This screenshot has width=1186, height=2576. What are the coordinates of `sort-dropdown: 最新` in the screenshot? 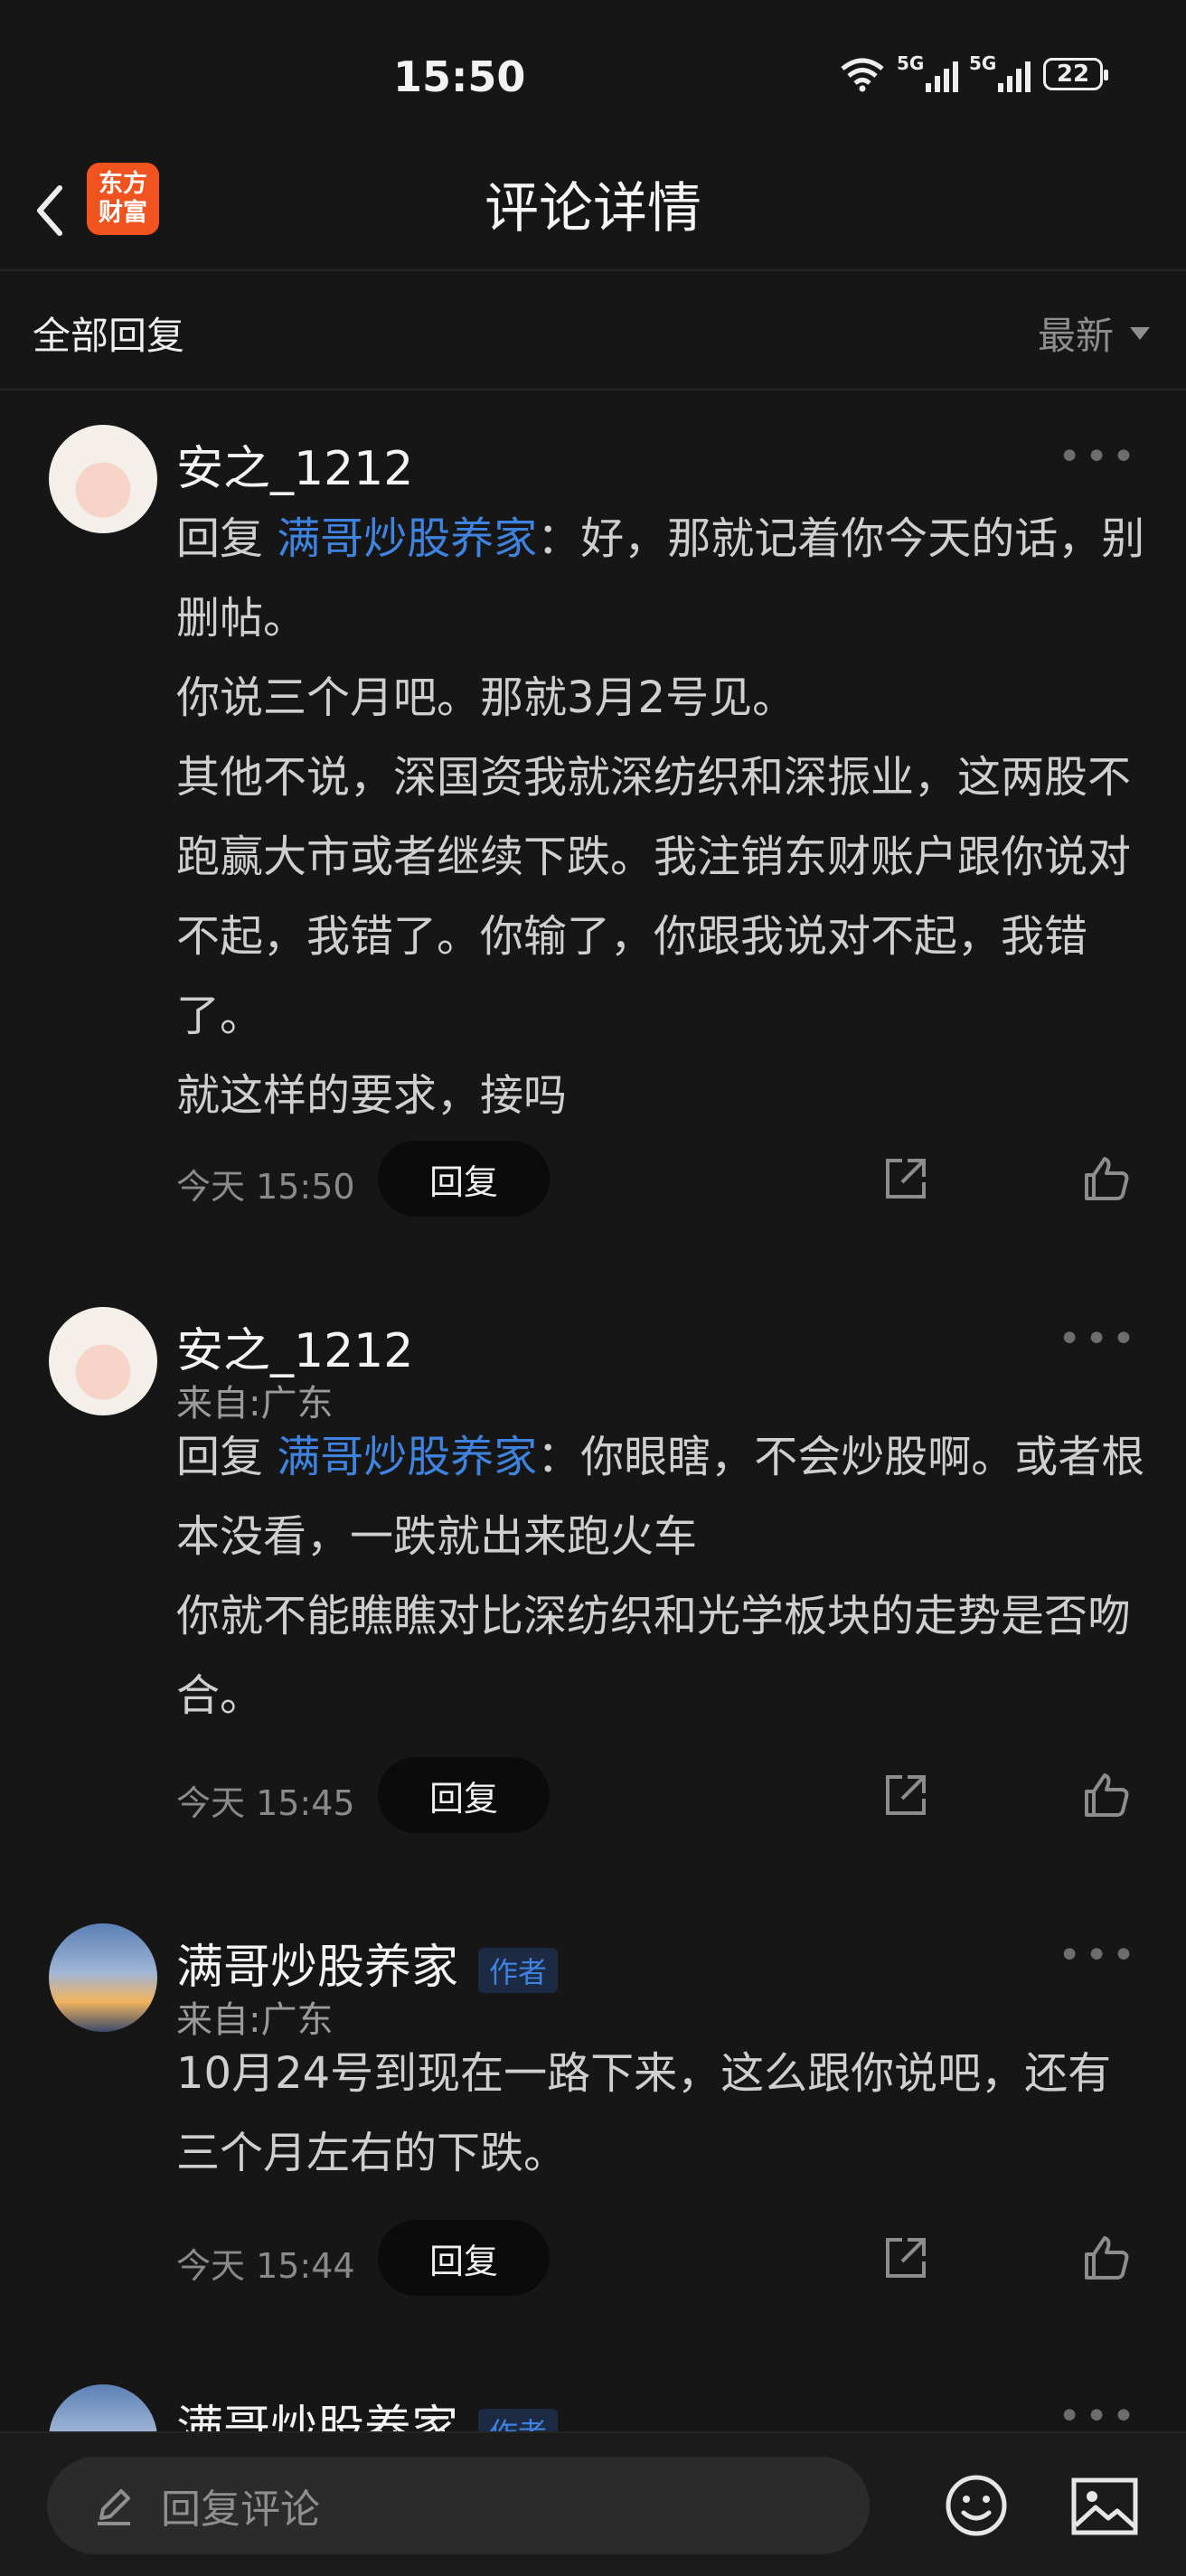 It's located at (1094, 334).